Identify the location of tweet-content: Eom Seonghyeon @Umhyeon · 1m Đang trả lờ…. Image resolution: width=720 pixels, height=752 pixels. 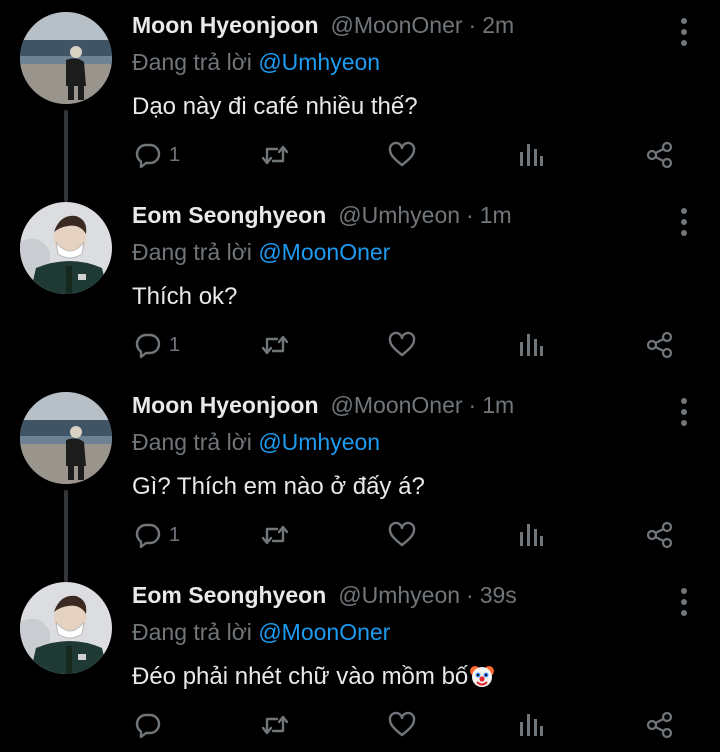
(396, 257).